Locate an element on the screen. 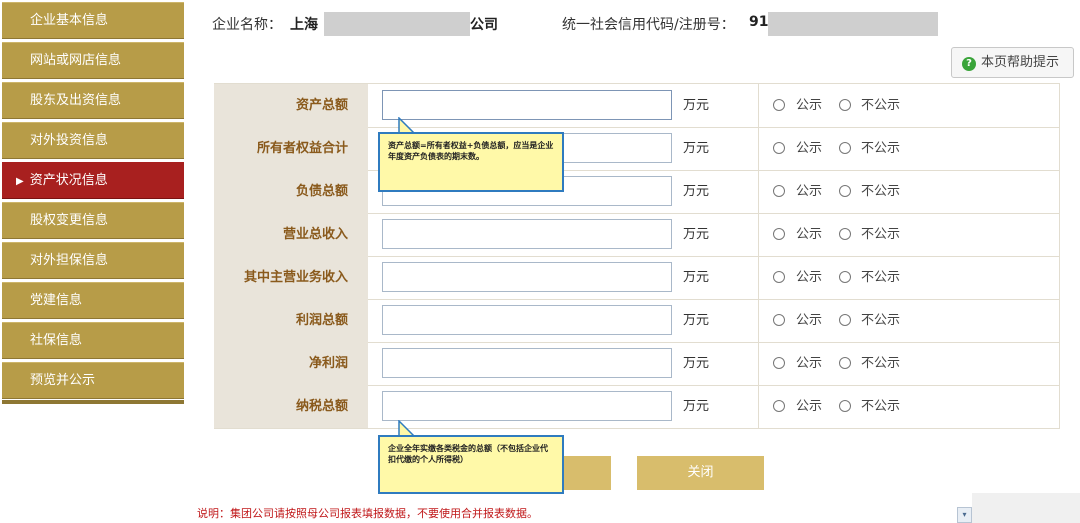  field-label: 所有者权益合计 is located at coordinates (291, 148).